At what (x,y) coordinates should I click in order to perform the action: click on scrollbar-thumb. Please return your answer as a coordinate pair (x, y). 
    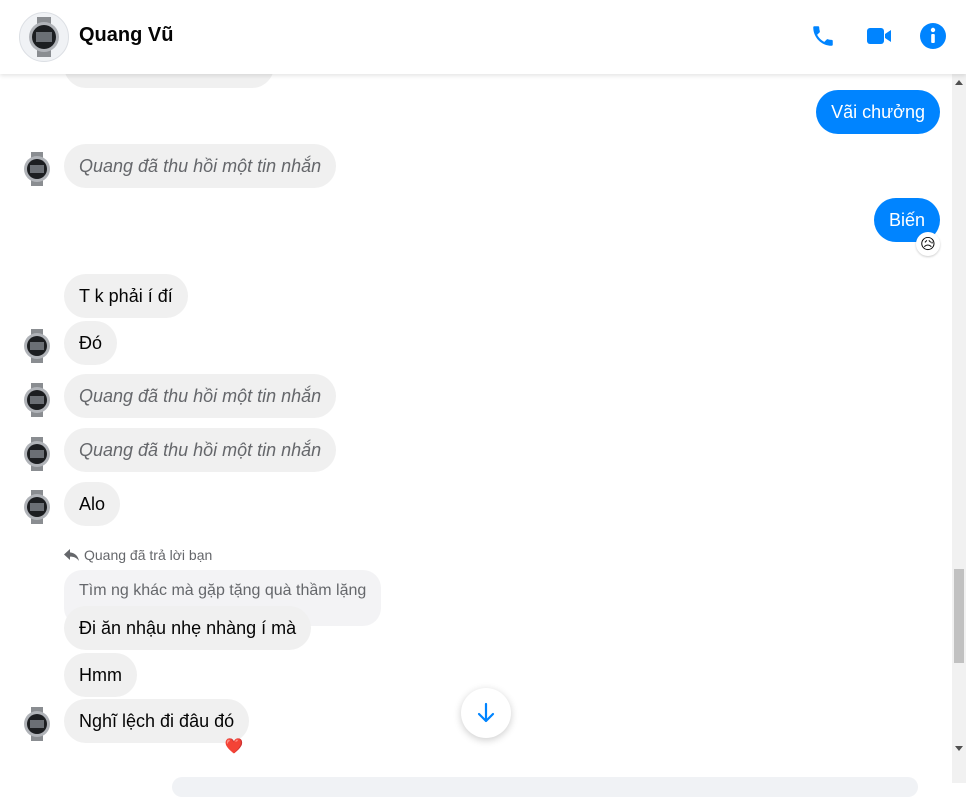
    Looking at the image, I should click on (959, 616).